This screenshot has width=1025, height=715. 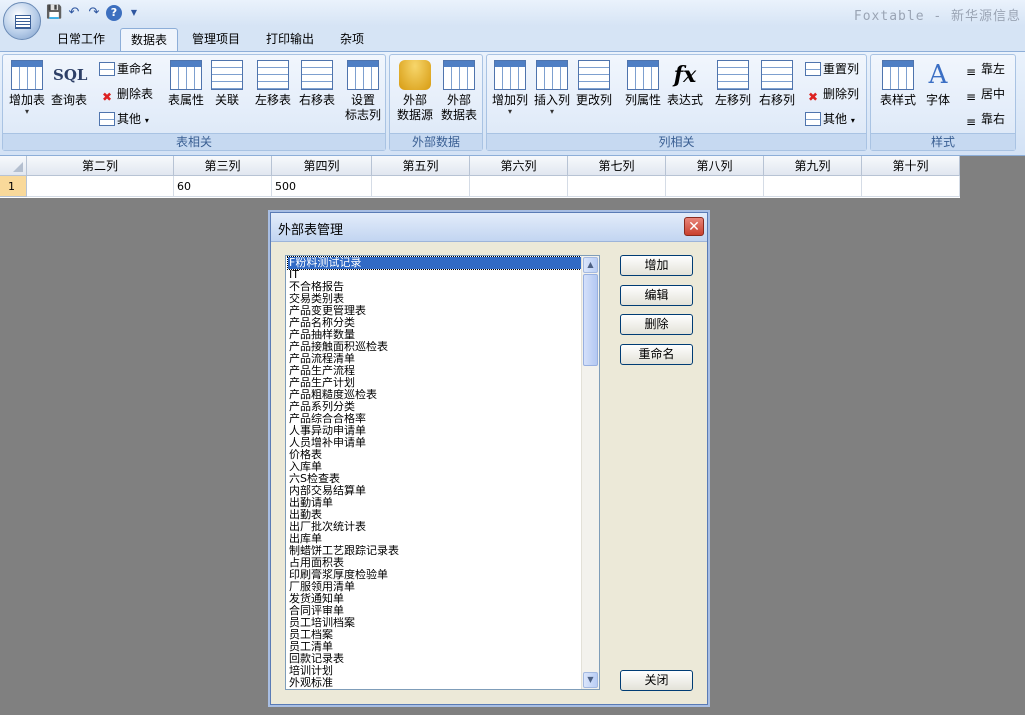 What do you see at coordinates (434, 395) in the screenshot?
I see `list-item: 产品粗糙度巡检表` at bounding box center [434, 395].